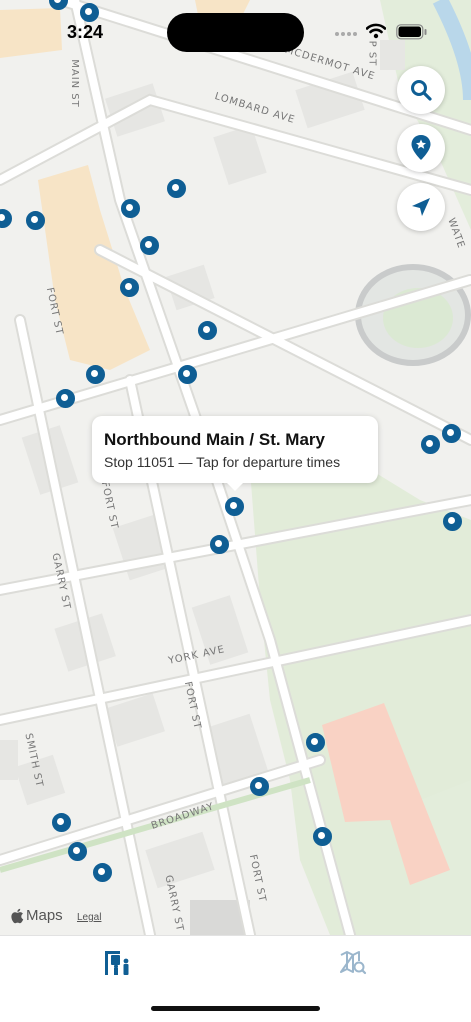  What do you see at coordinates (74, 83) in the screenshot?
I see `street-label-main-st: MAIN ST` at bounding box center [74, 83].